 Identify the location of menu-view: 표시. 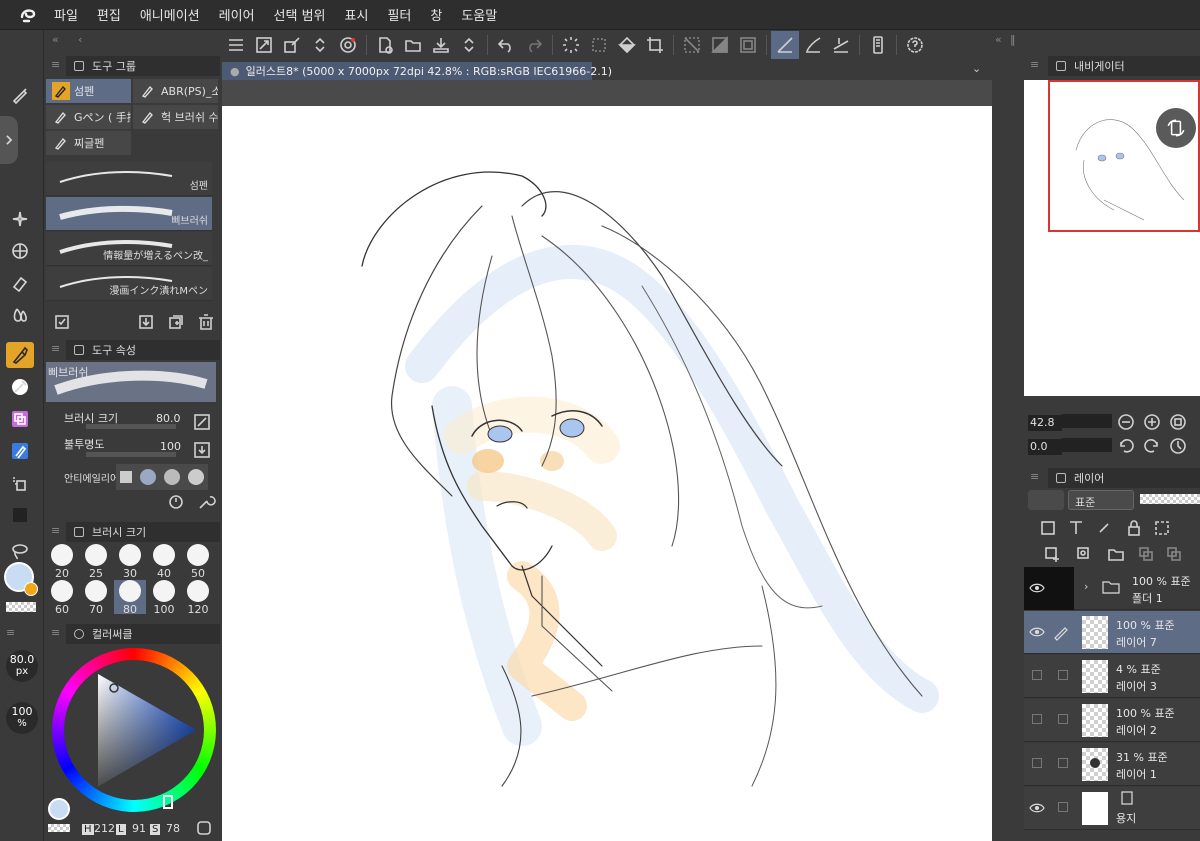
(357, 14).